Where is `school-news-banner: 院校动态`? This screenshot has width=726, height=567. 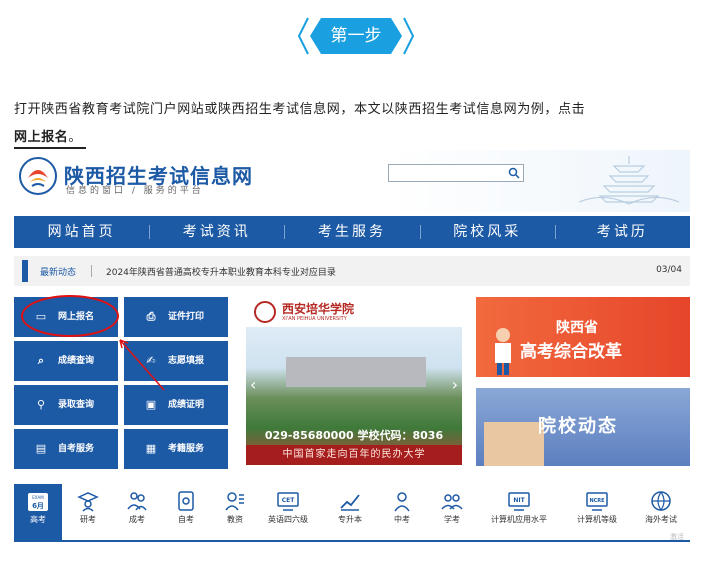
school-news-banner: 院校动态 is located at coordinates (583, 427).